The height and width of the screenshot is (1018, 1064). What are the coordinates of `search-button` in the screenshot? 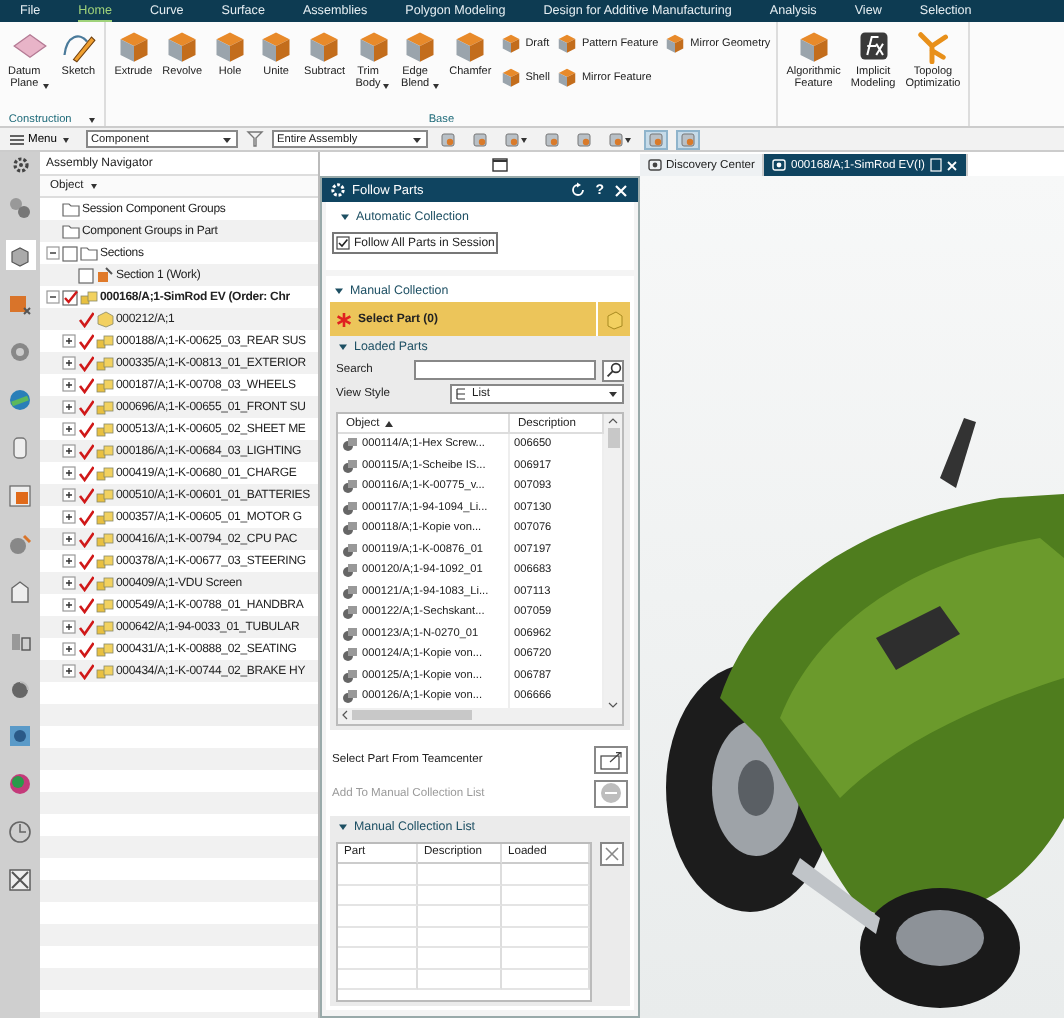 It's located at (613, 370).